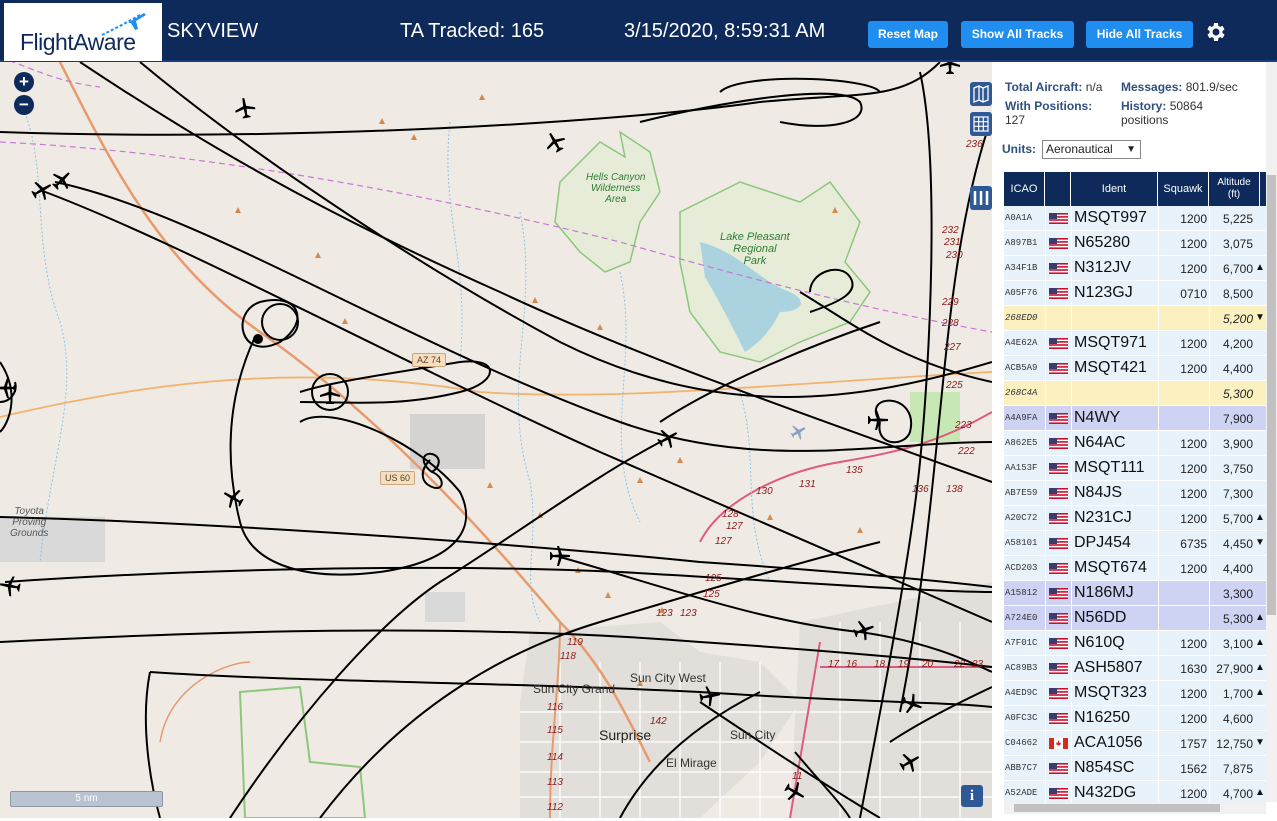 The image size is (1277, 821). Describe the element at coordinates (1108, 742) in the screenshot. I see `ident-cell: ACA1056` at that location.